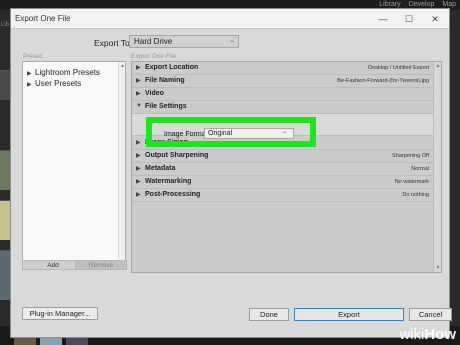 Image resolution: width=460 pixels, height=345 pixels. What do you see at coordinates (33, 56) in the screenshot?
I see `preset-label: Preset:` at bounding box center [33, 56].